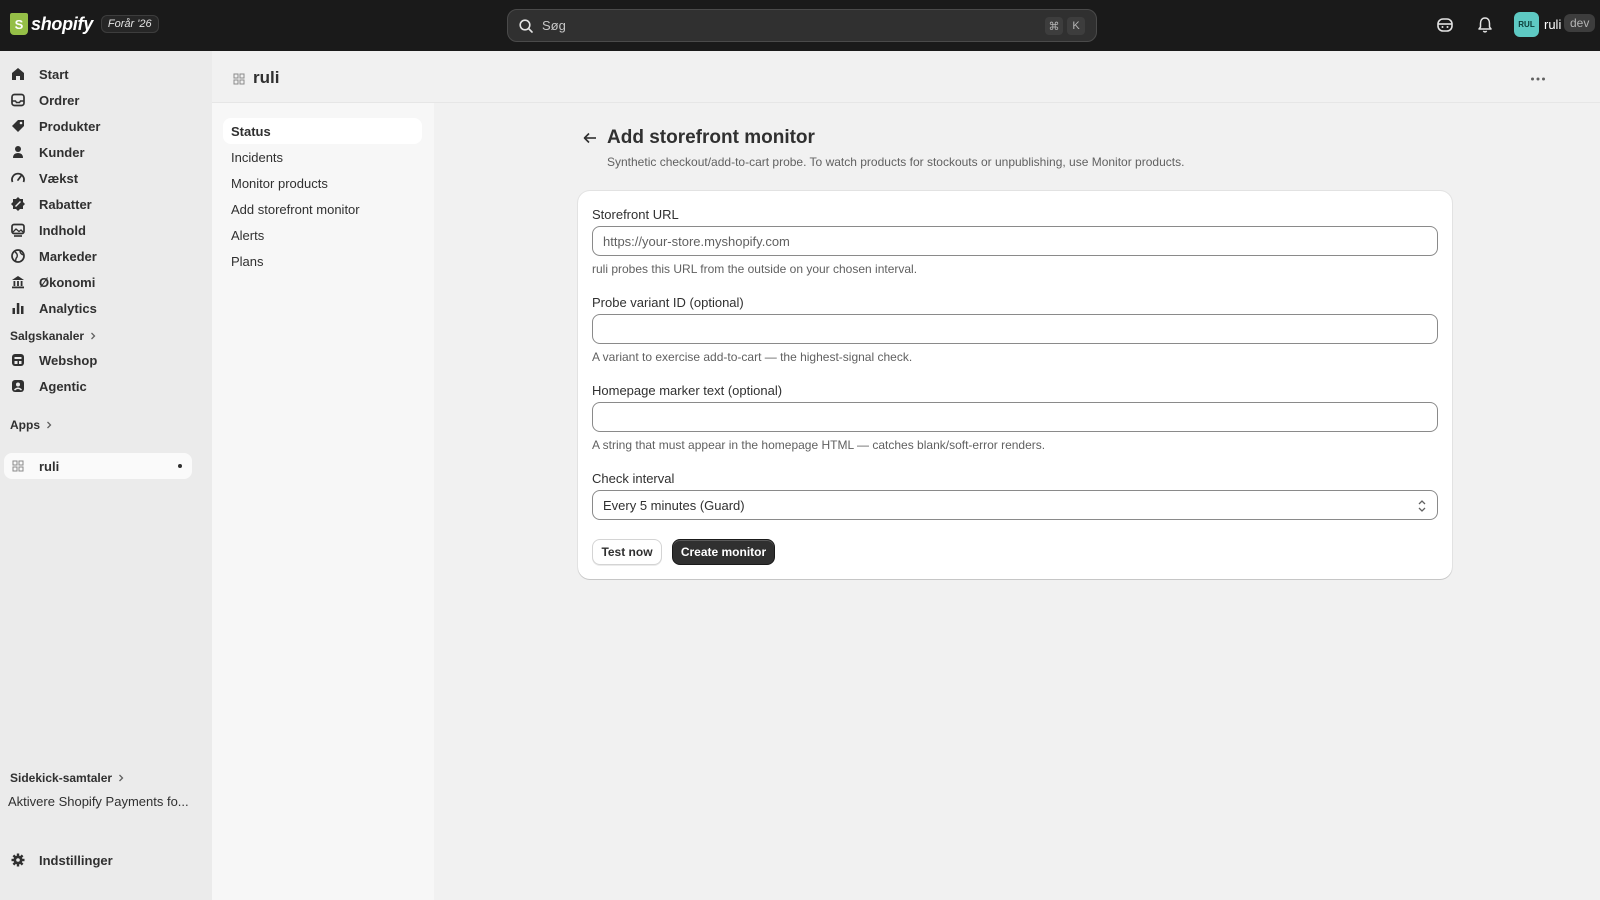 This screenshot has height=900, width=1600. I want to click on sidekick-heading: Sidekick-samtaler, so click(67, 778).